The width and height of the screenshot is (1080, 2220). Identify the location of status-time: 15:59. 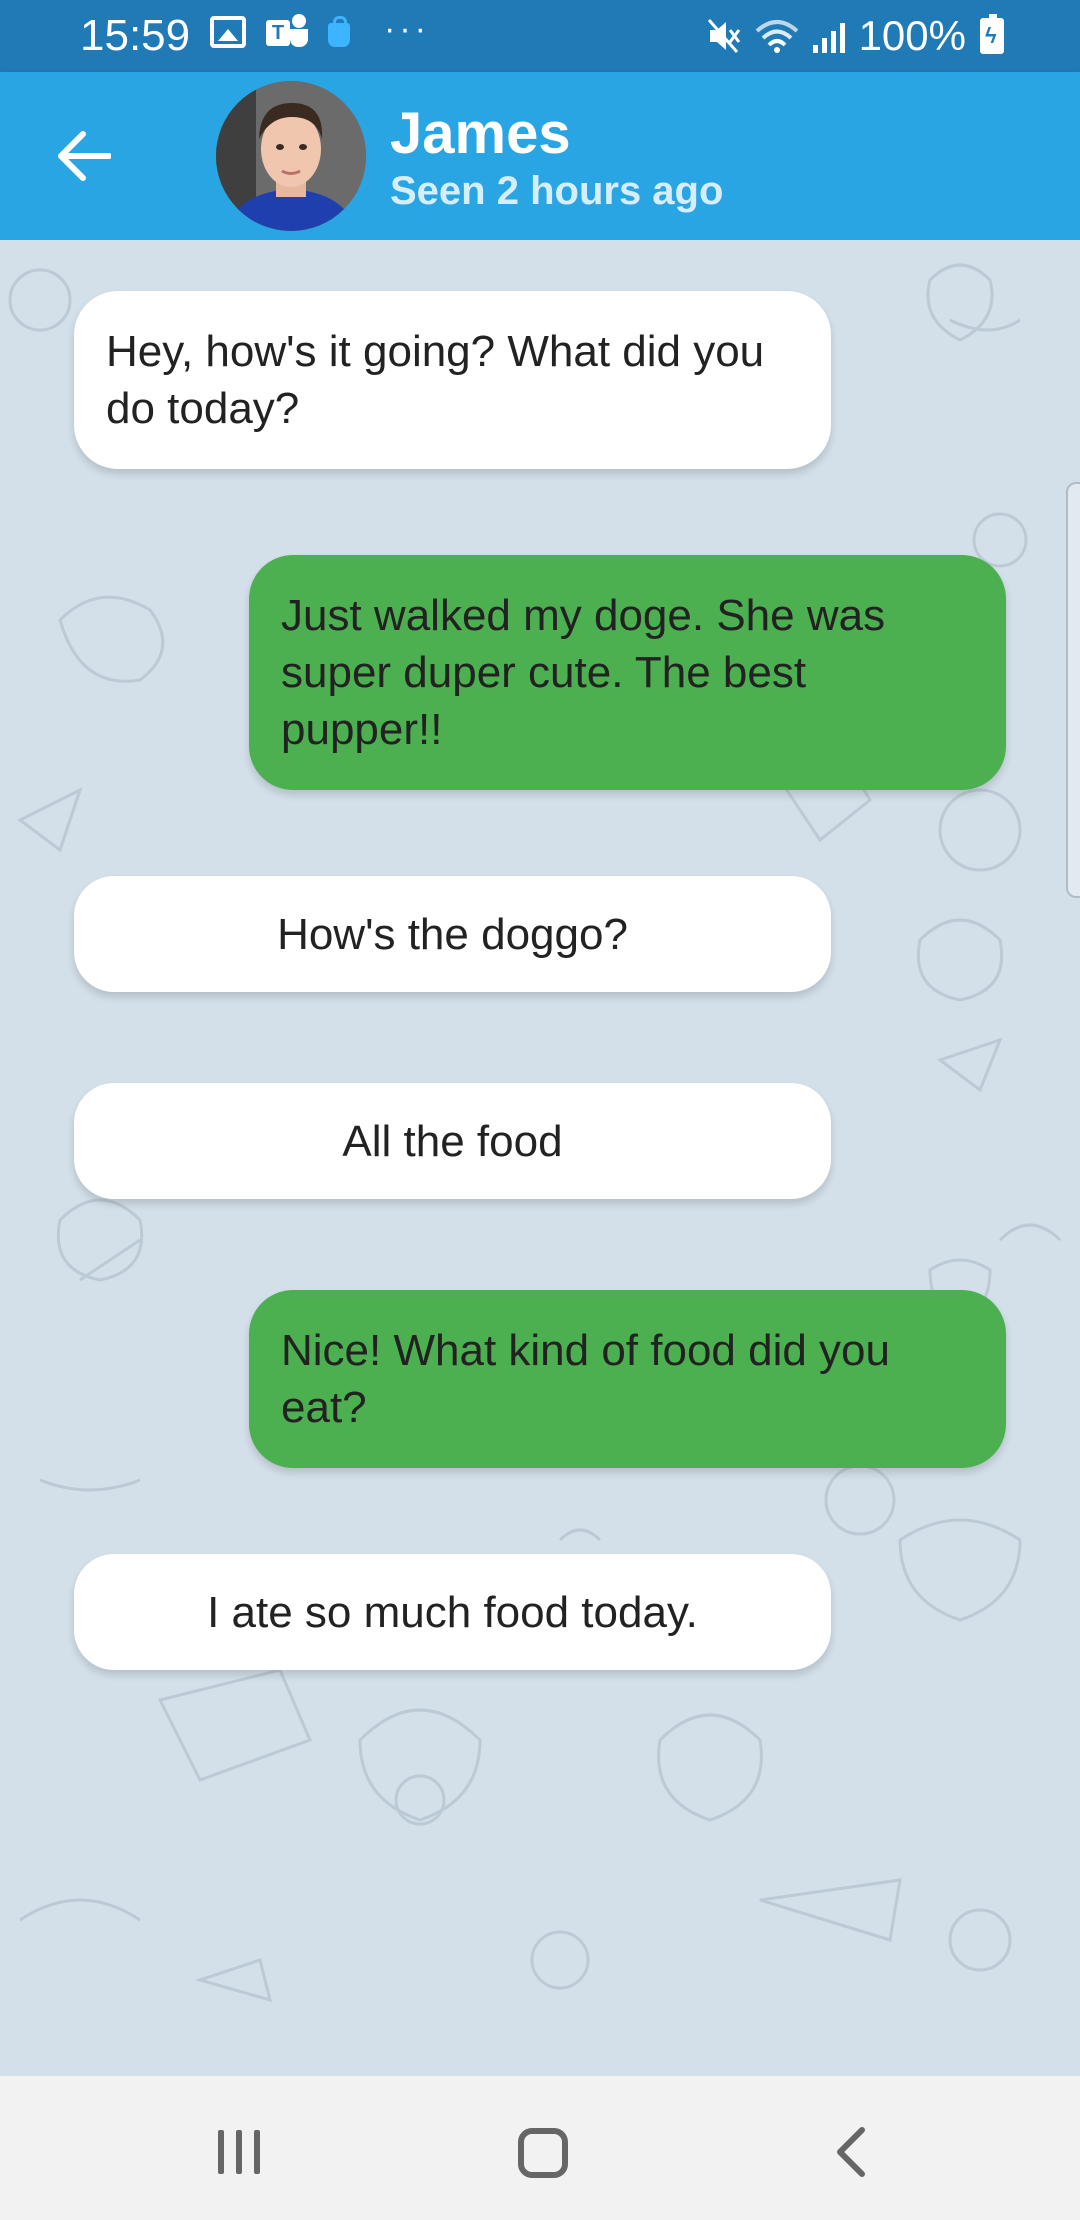
(135, 35).